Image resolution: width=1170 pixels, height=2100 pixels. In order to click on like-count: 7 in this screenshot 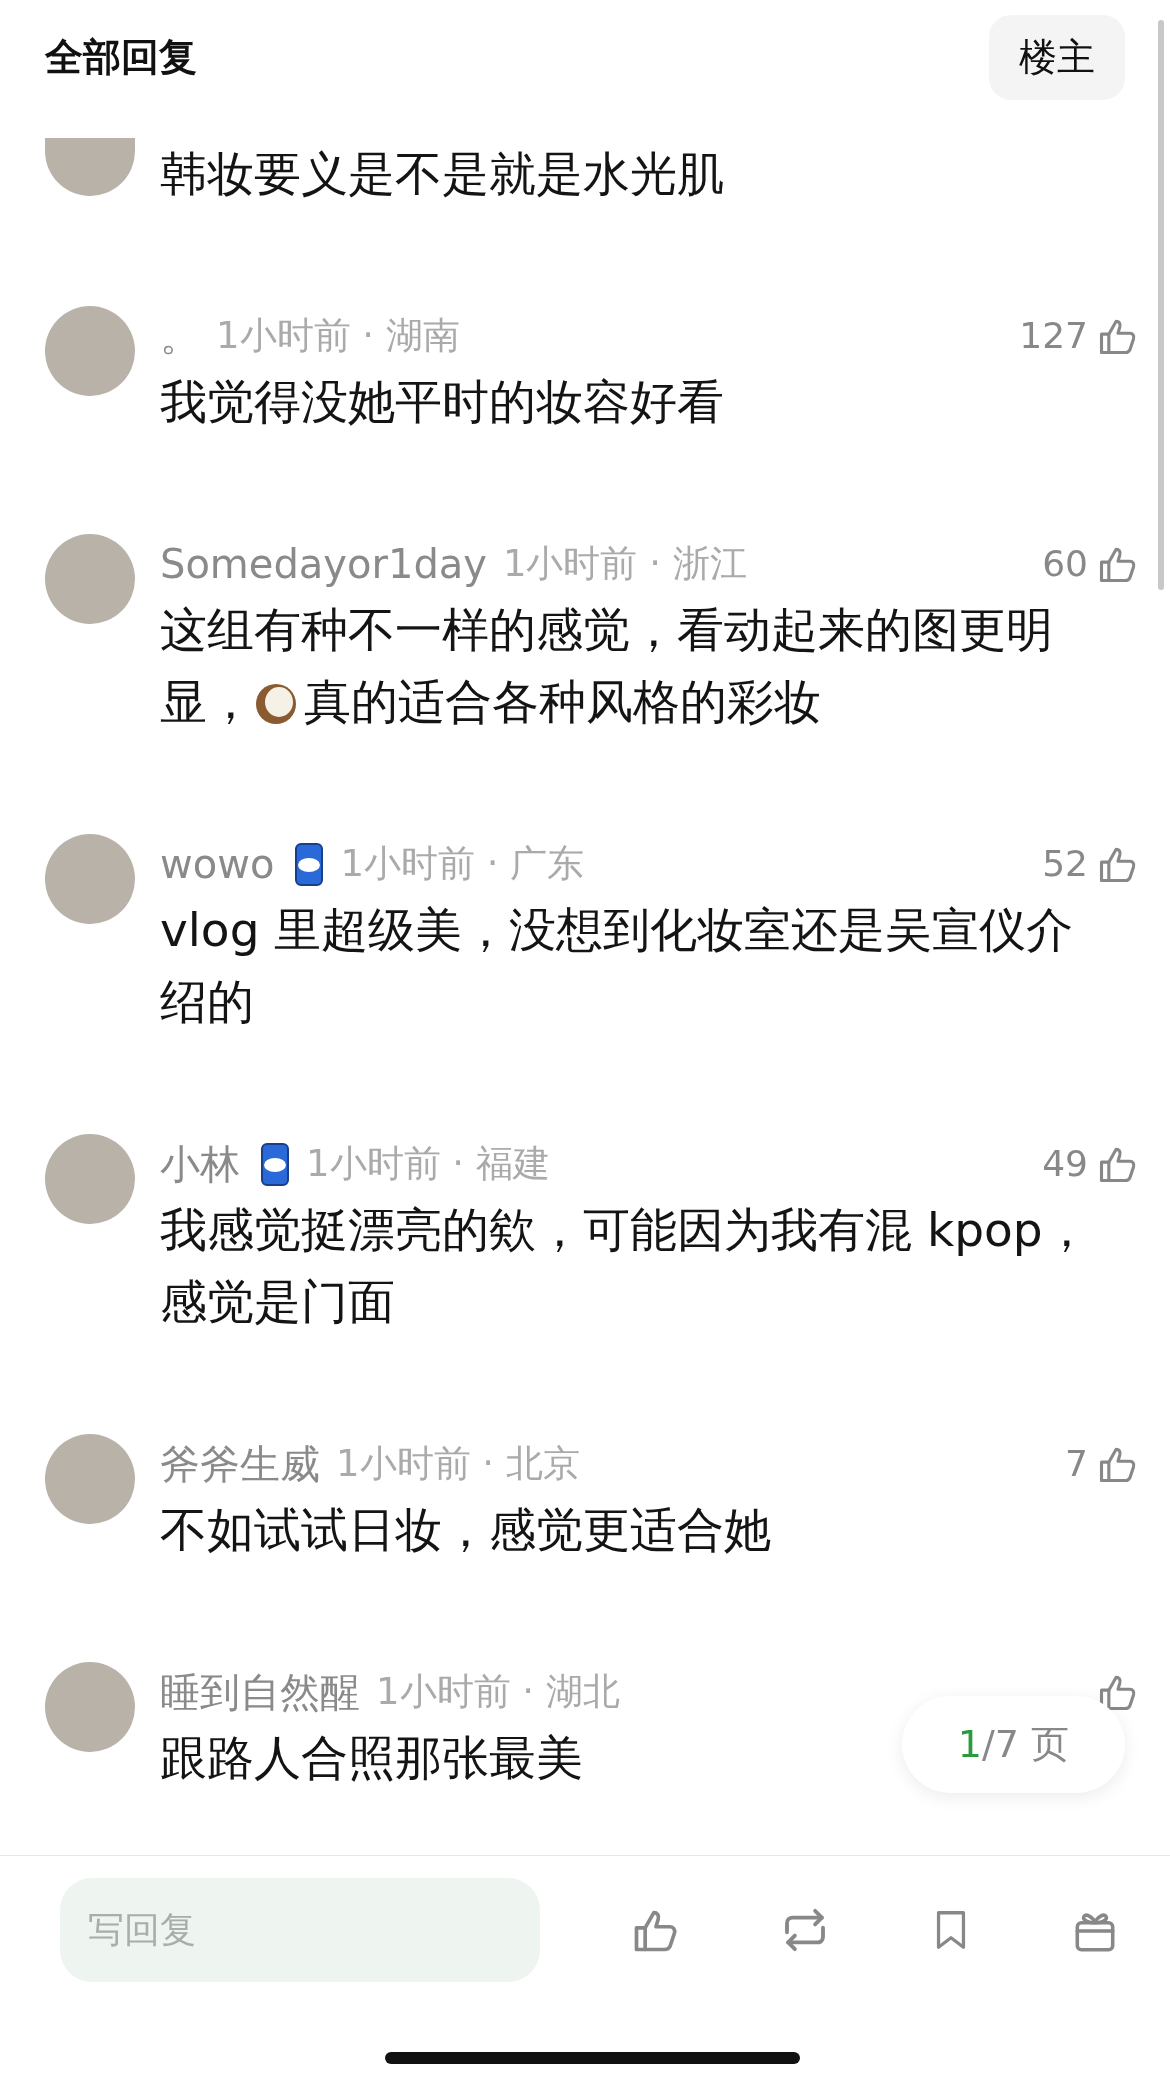, I will do `click(1076, 1463)`.